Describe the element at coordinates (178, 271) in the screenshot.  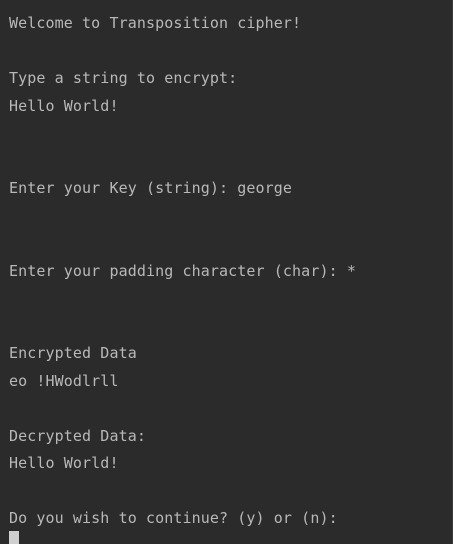
I see `padding-prompt: Enter your padding character (char):` at that location.